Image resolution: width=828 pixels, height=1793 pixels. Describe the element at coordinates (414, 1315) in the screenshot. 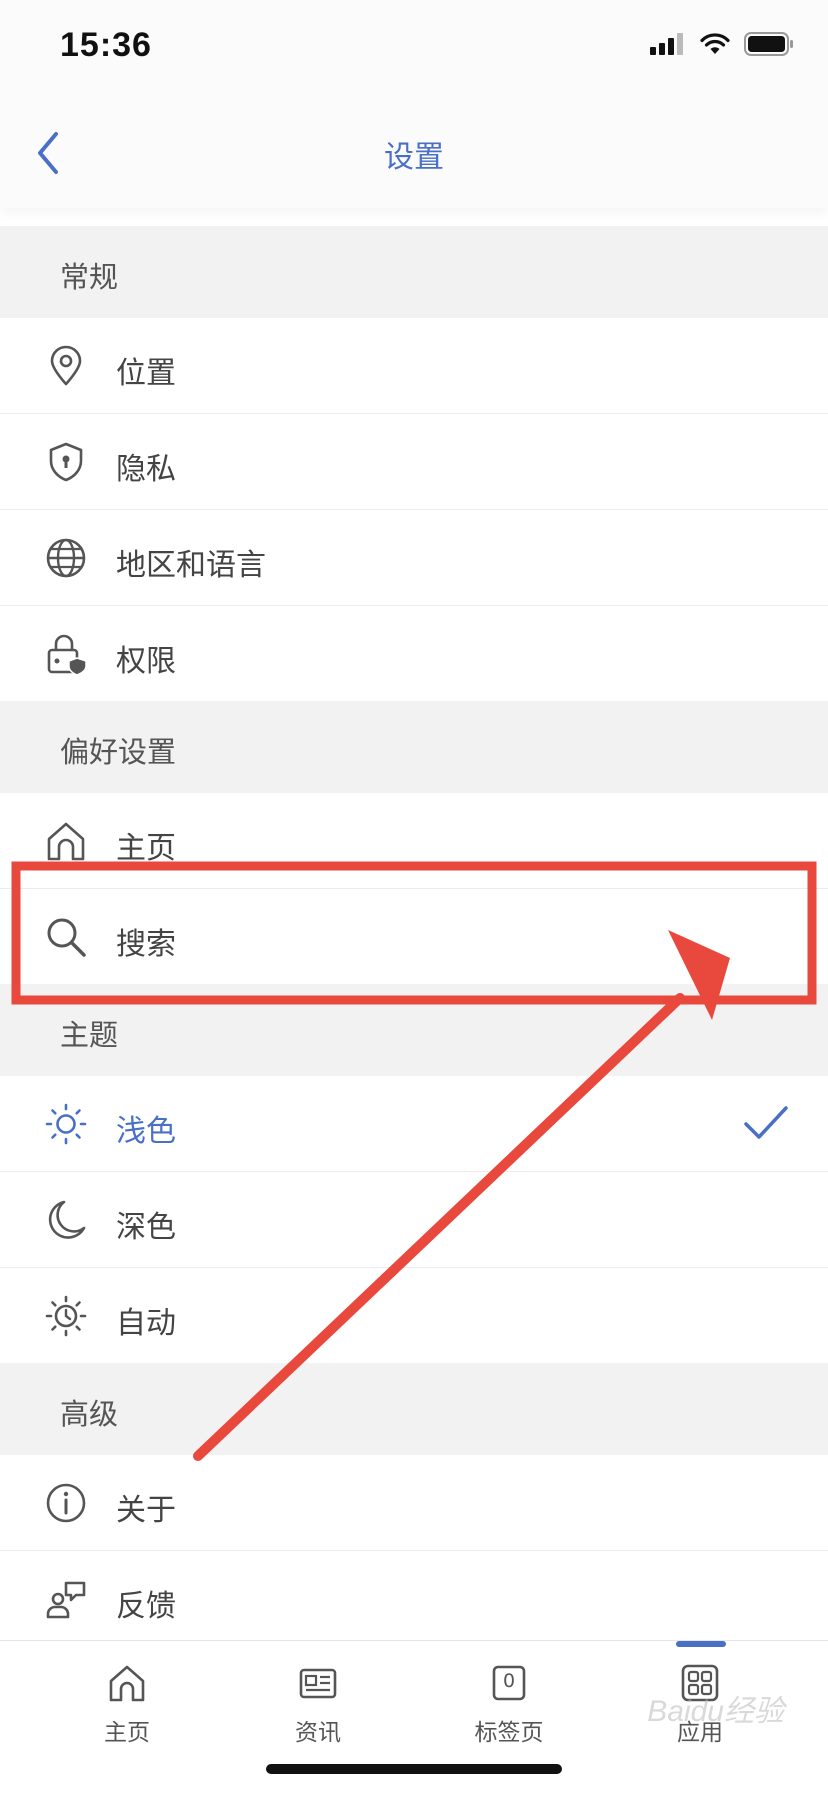

I see `settings-item-auto-theme: 自动` at that location.